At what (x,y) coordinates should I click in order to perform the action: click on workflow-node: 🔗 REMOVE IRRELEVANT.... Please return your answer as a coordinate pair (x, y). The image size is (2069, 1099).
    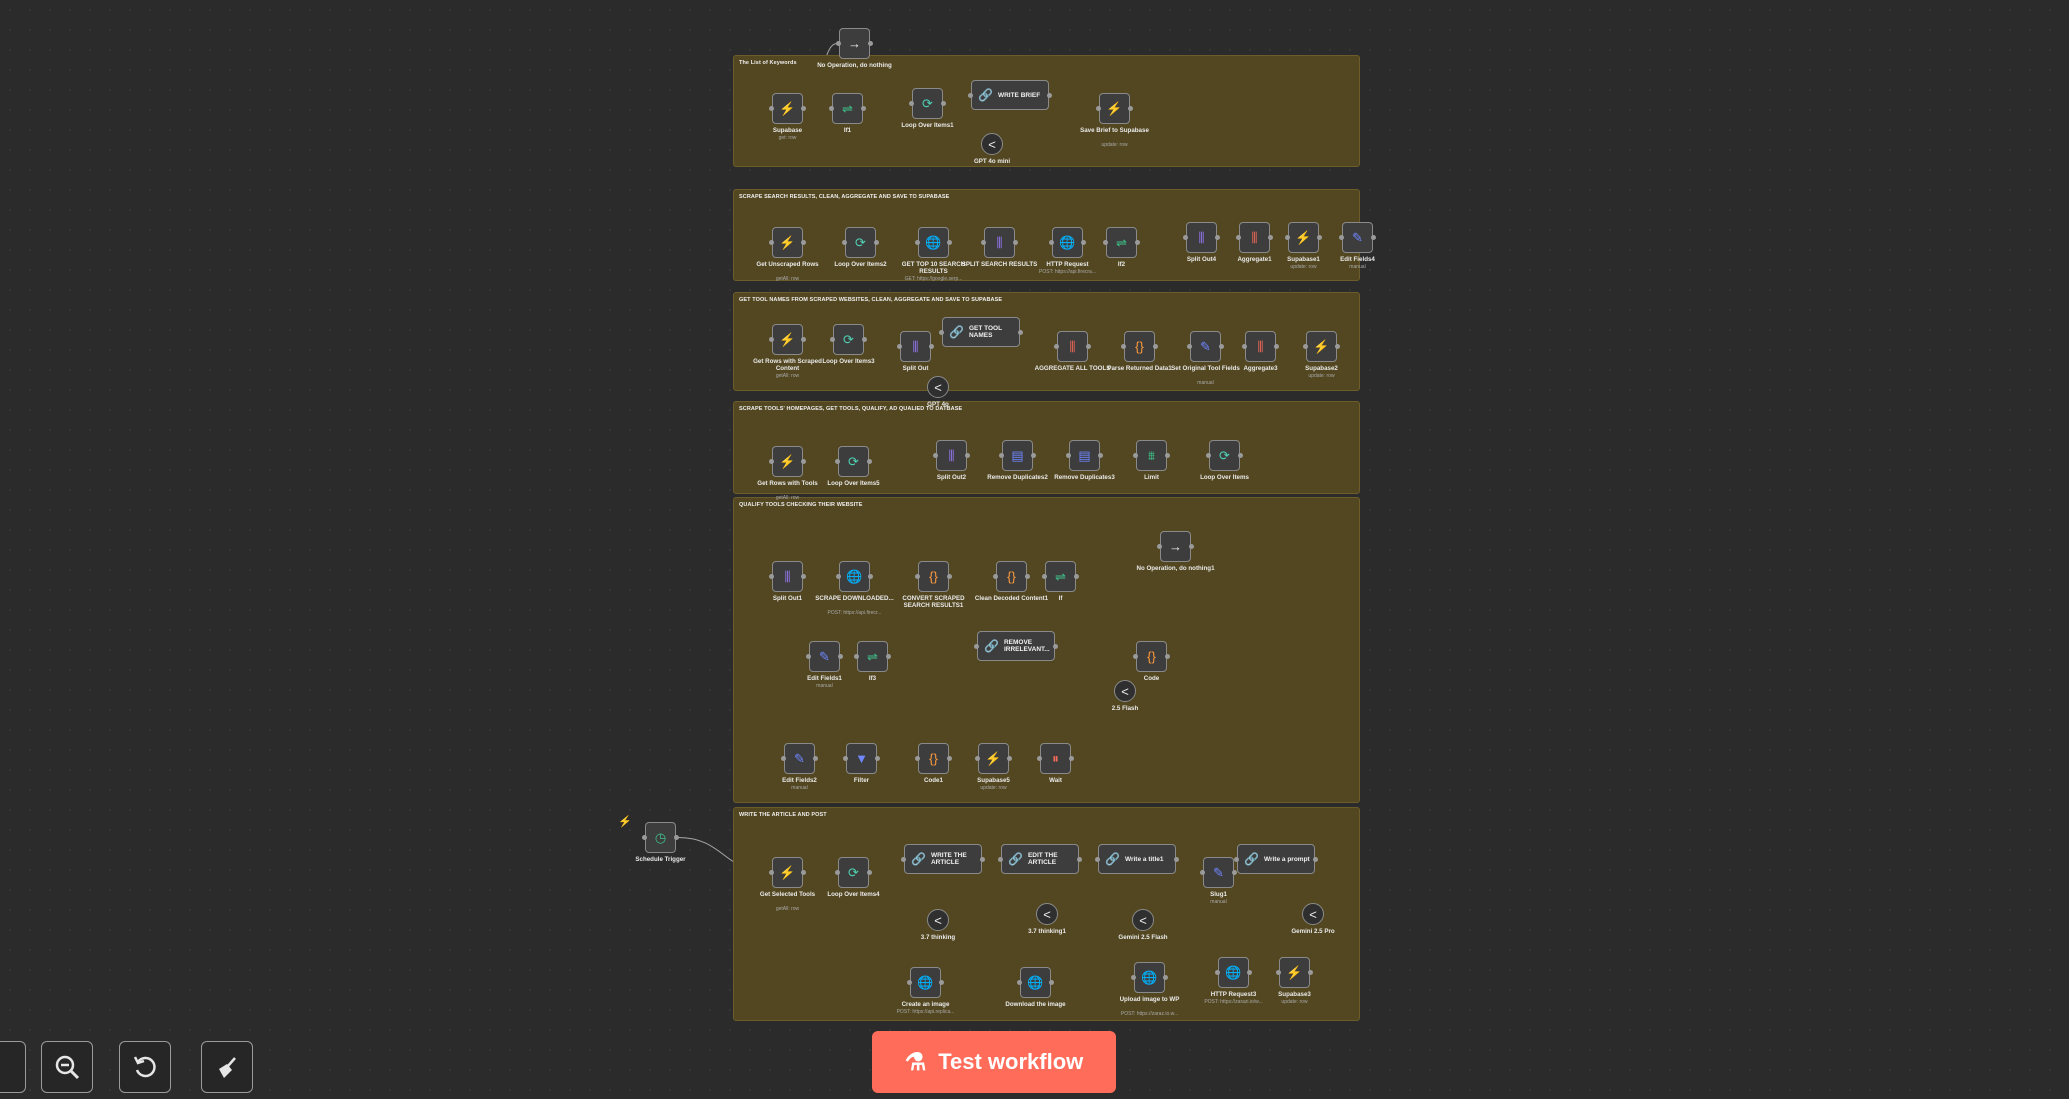
    Looking at the image, I should click on (1016, 646).